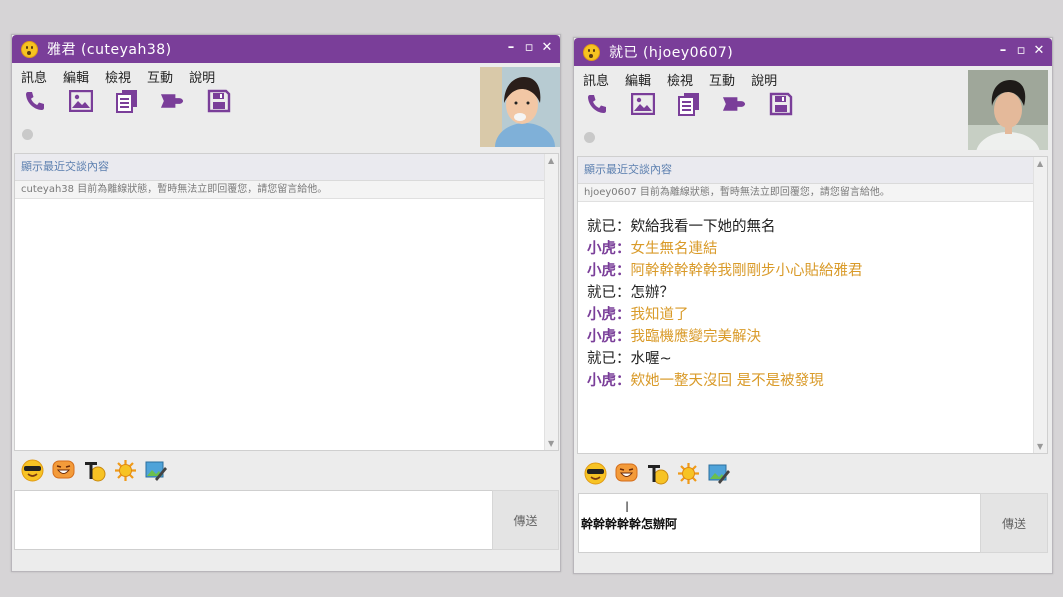 This screenshot has width=1063, height=597. What do you see at coordinates (286, 190) in the screenshot?
I see `offline-notice: cuteyah38 目前為離線狀態，暫時無法立即回覆您，請您留言給他。` at bounding box center [286, 190].